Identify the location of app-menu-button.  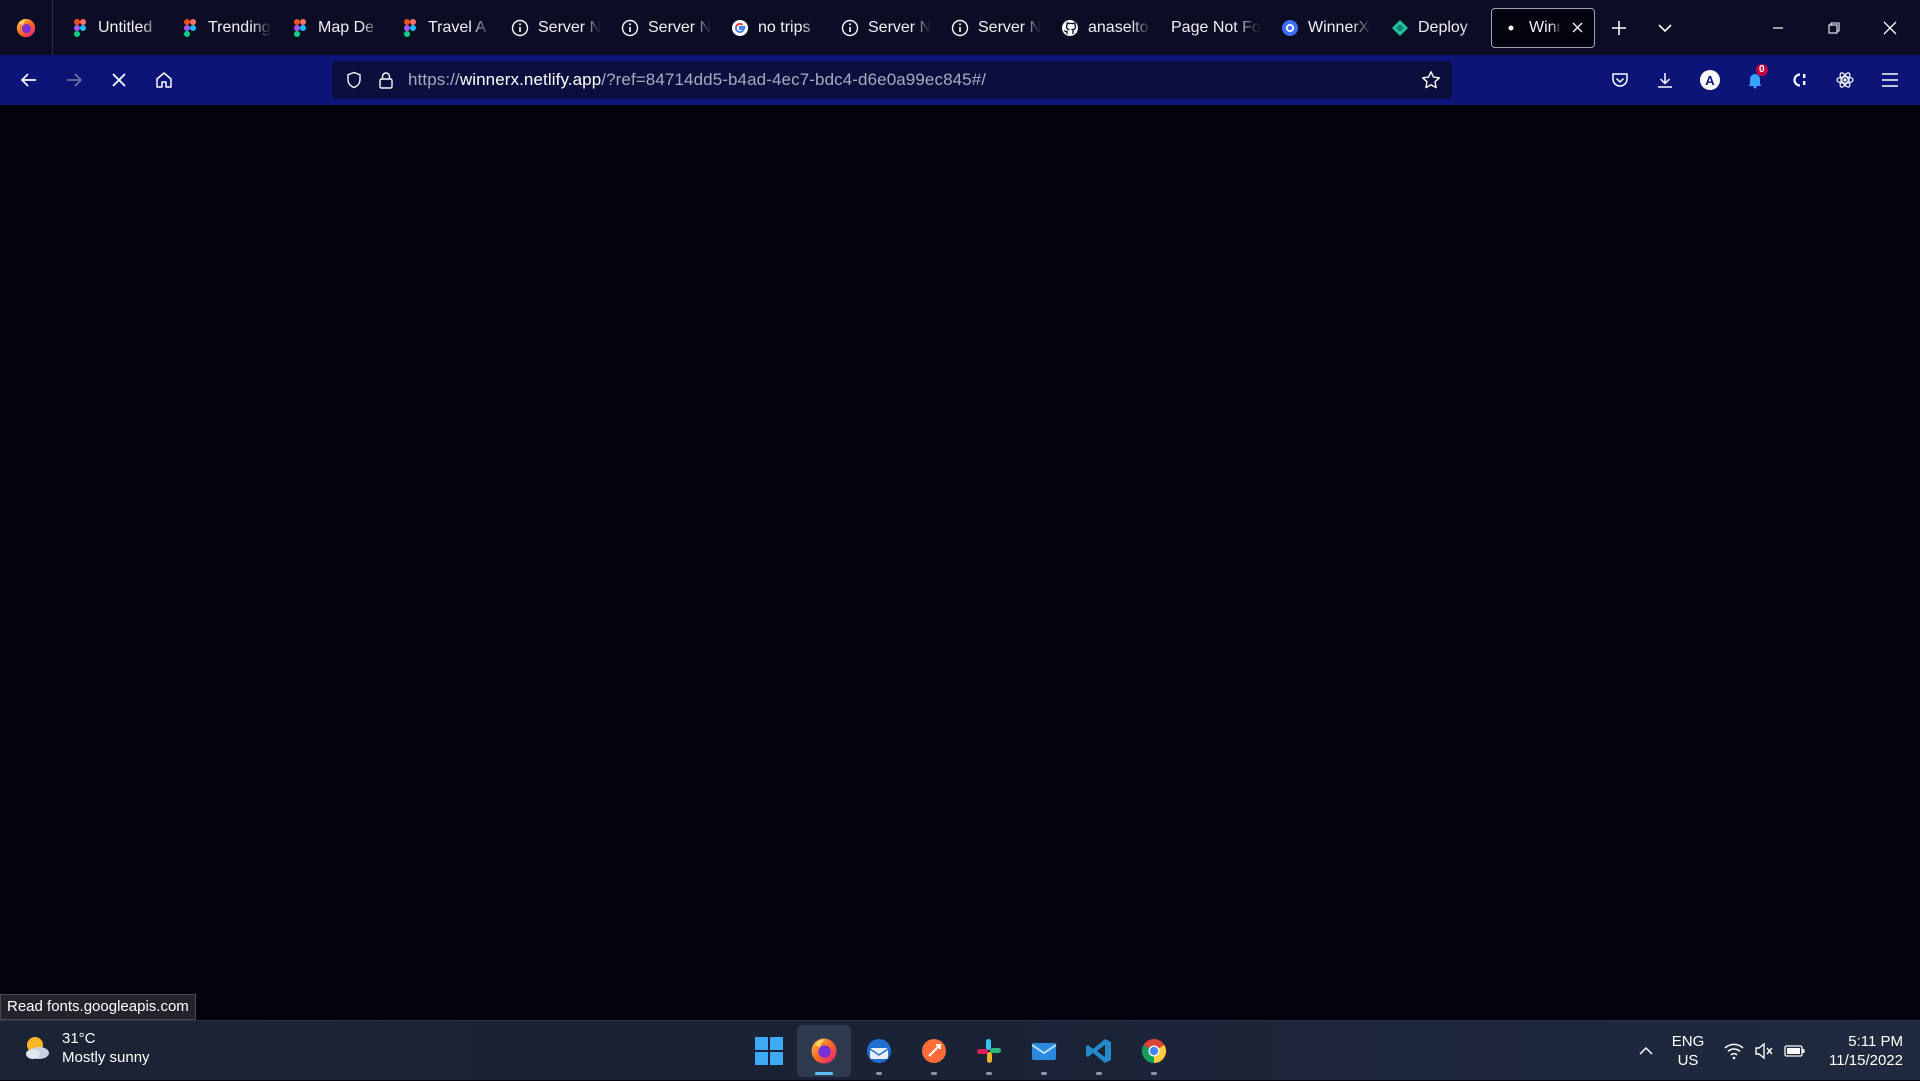
(1890, 80).